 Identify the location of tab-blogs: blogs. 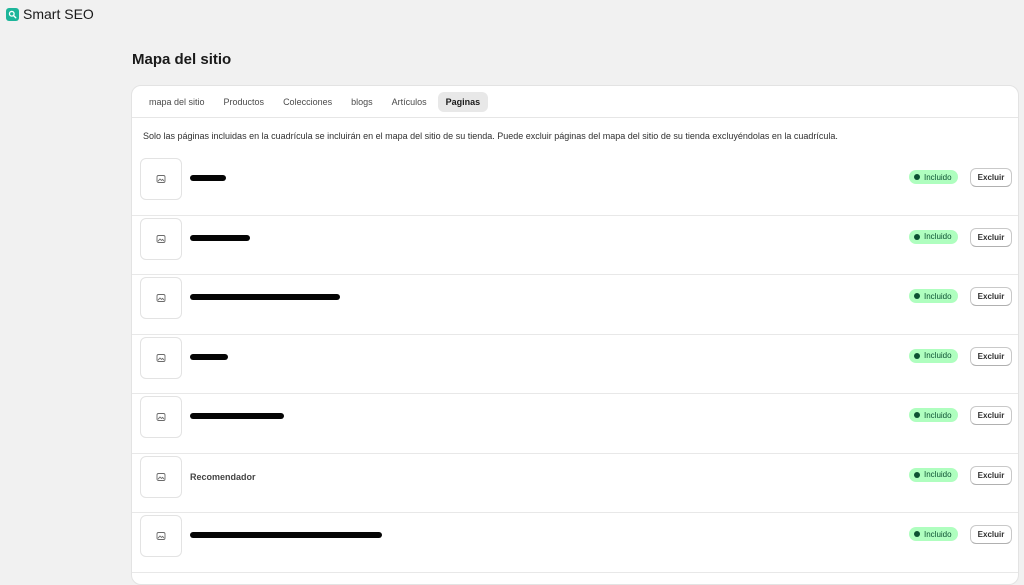
(362, 102).